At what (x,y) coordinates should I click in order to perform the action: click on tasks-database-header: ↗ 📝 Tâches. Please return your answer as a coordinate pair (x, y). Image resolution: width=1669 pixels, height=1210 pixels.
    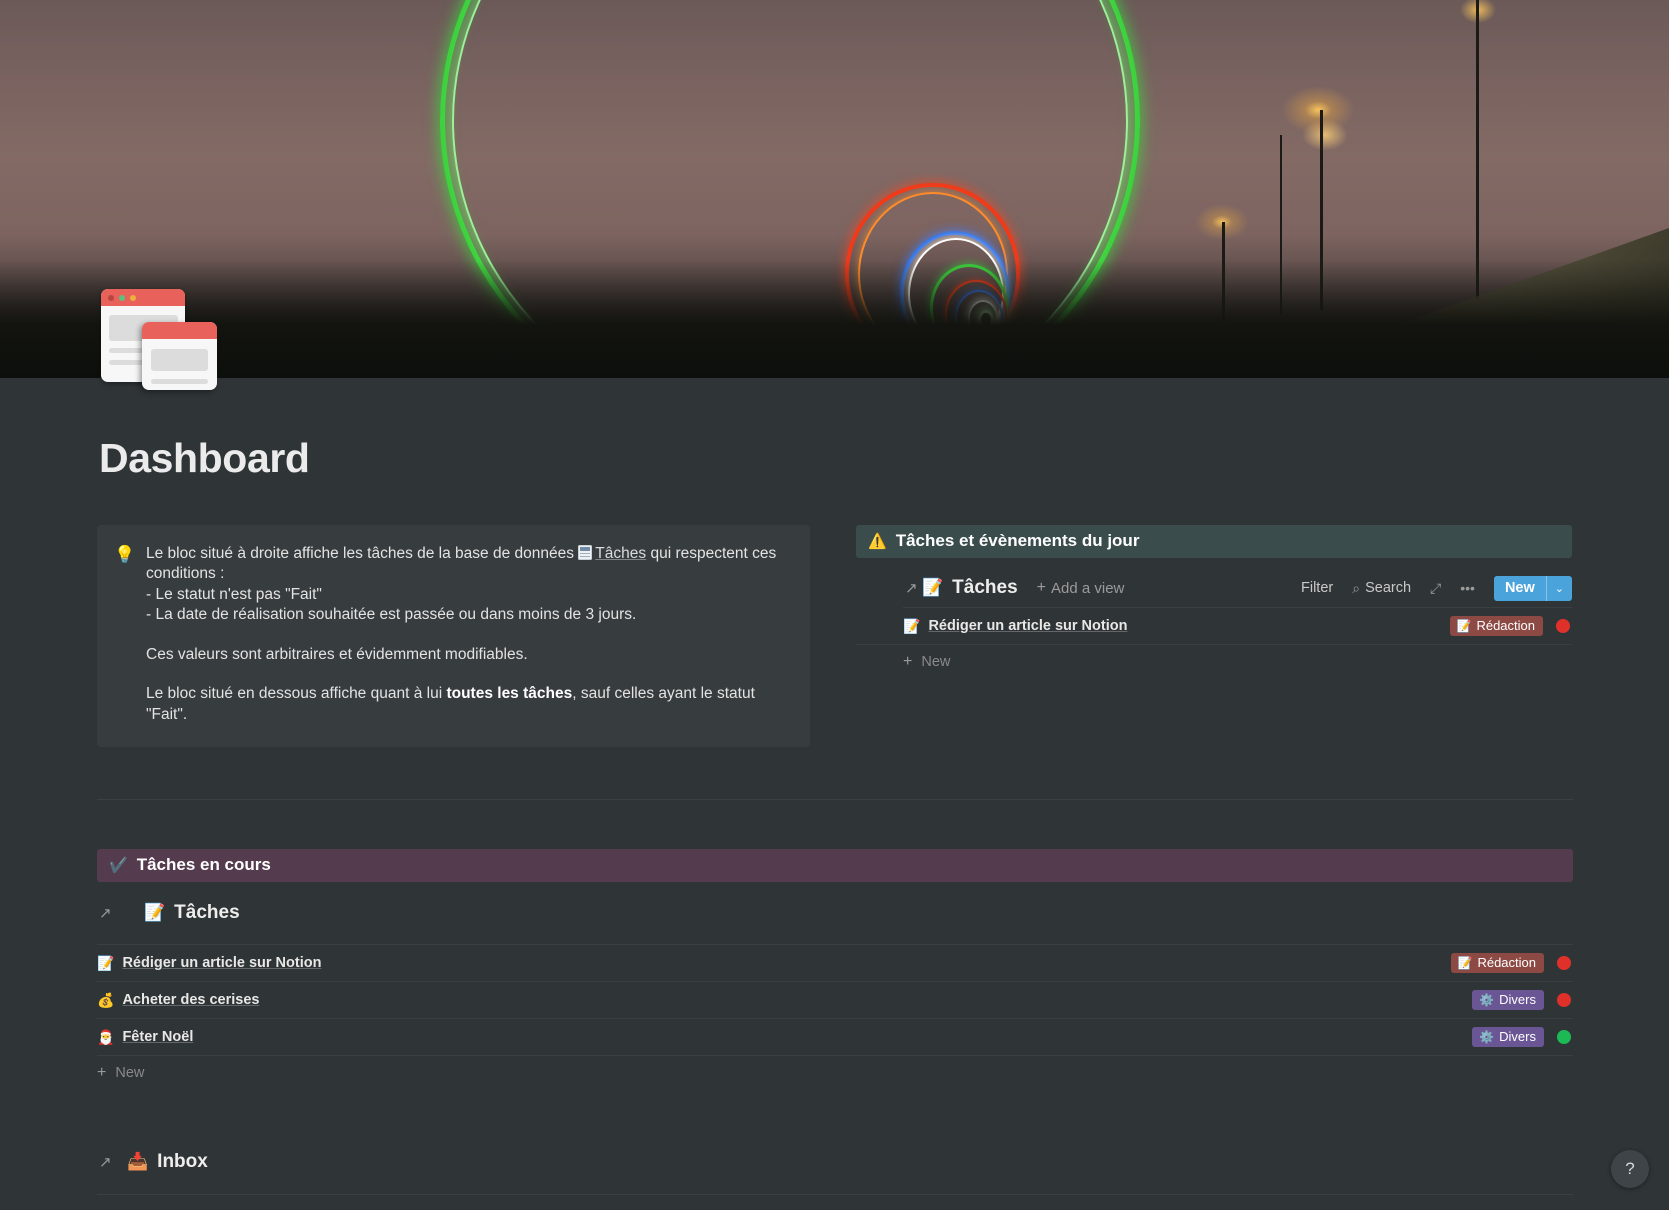
    Looking at the image, I should click on (835, 913).